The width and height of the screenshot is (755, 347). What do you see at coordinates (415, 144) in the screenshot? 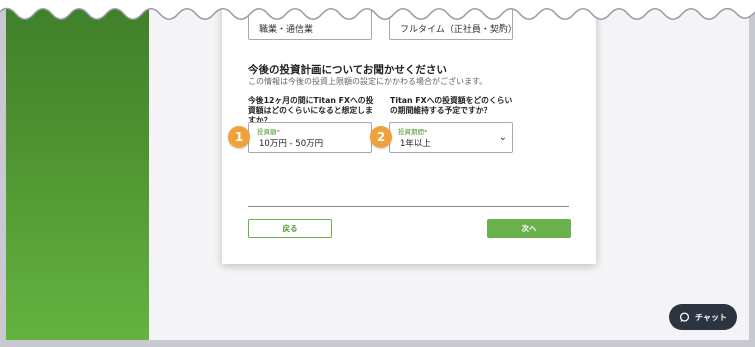
I see `investment-period-value: 1年以上` at bounding box center [415, 144].